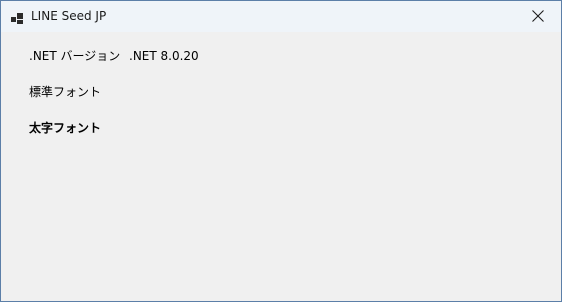 This screenshot has height=302, width=562. Describe the element at coordinates (65, 128) in the screenshot. I see `bold-font-label: 太字フォント` at that location.